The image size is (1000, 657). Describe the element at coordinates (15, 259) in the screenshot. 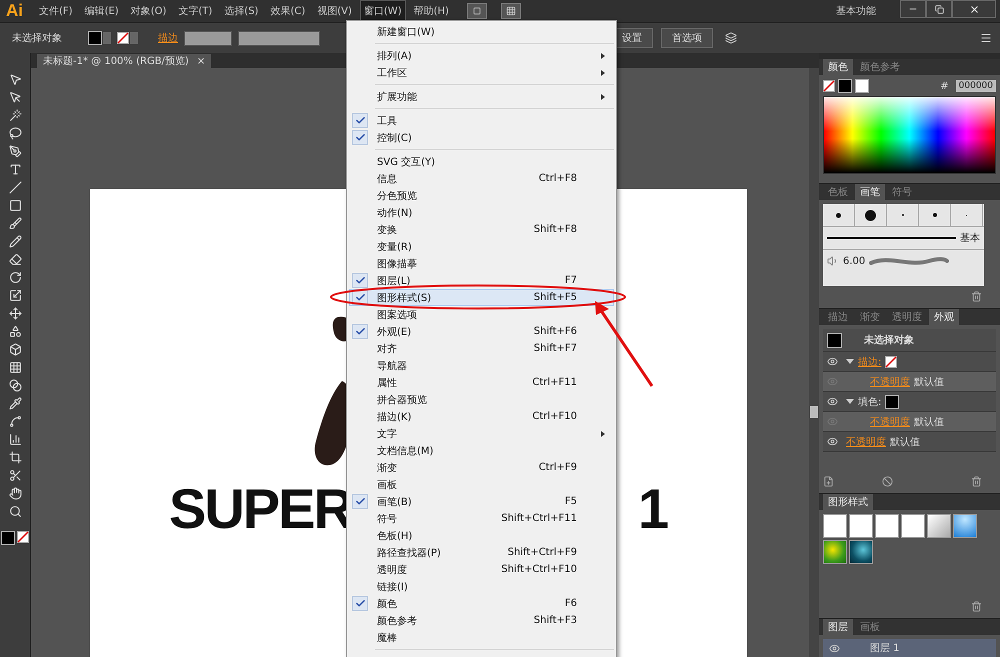

I see `eraser-icon` at that location.